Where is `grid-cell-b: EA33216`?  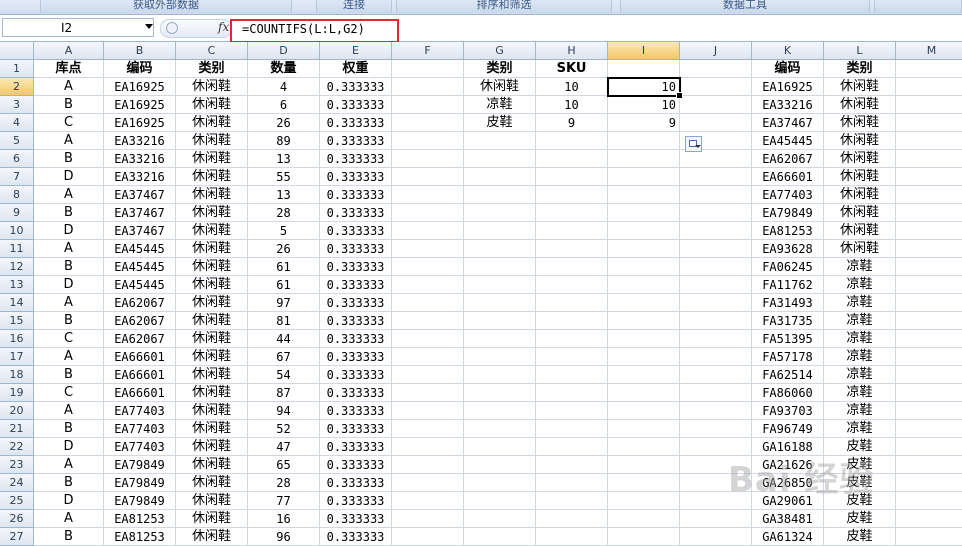 grid-cell-b: EA33216 is located at coordinates (140, 159).